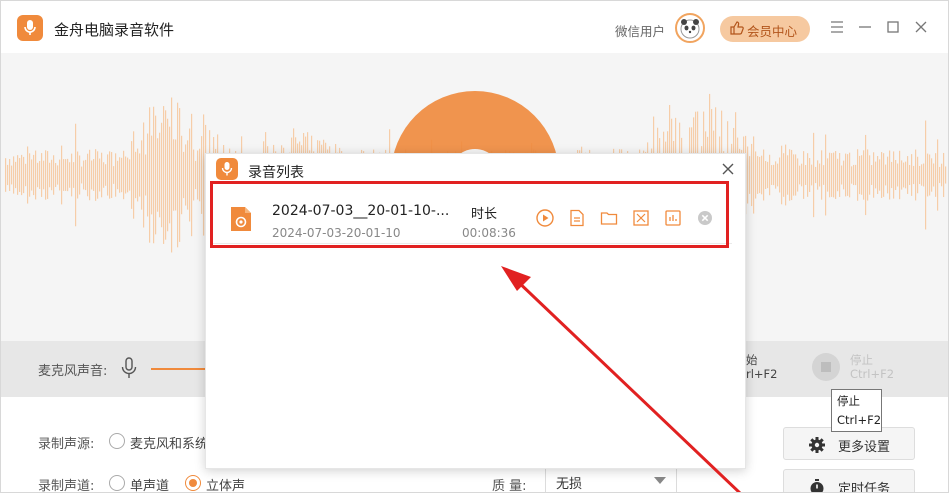 The height and width of the screenshot is (493, 949). I want to click on mono-radio, so click(117, 483).